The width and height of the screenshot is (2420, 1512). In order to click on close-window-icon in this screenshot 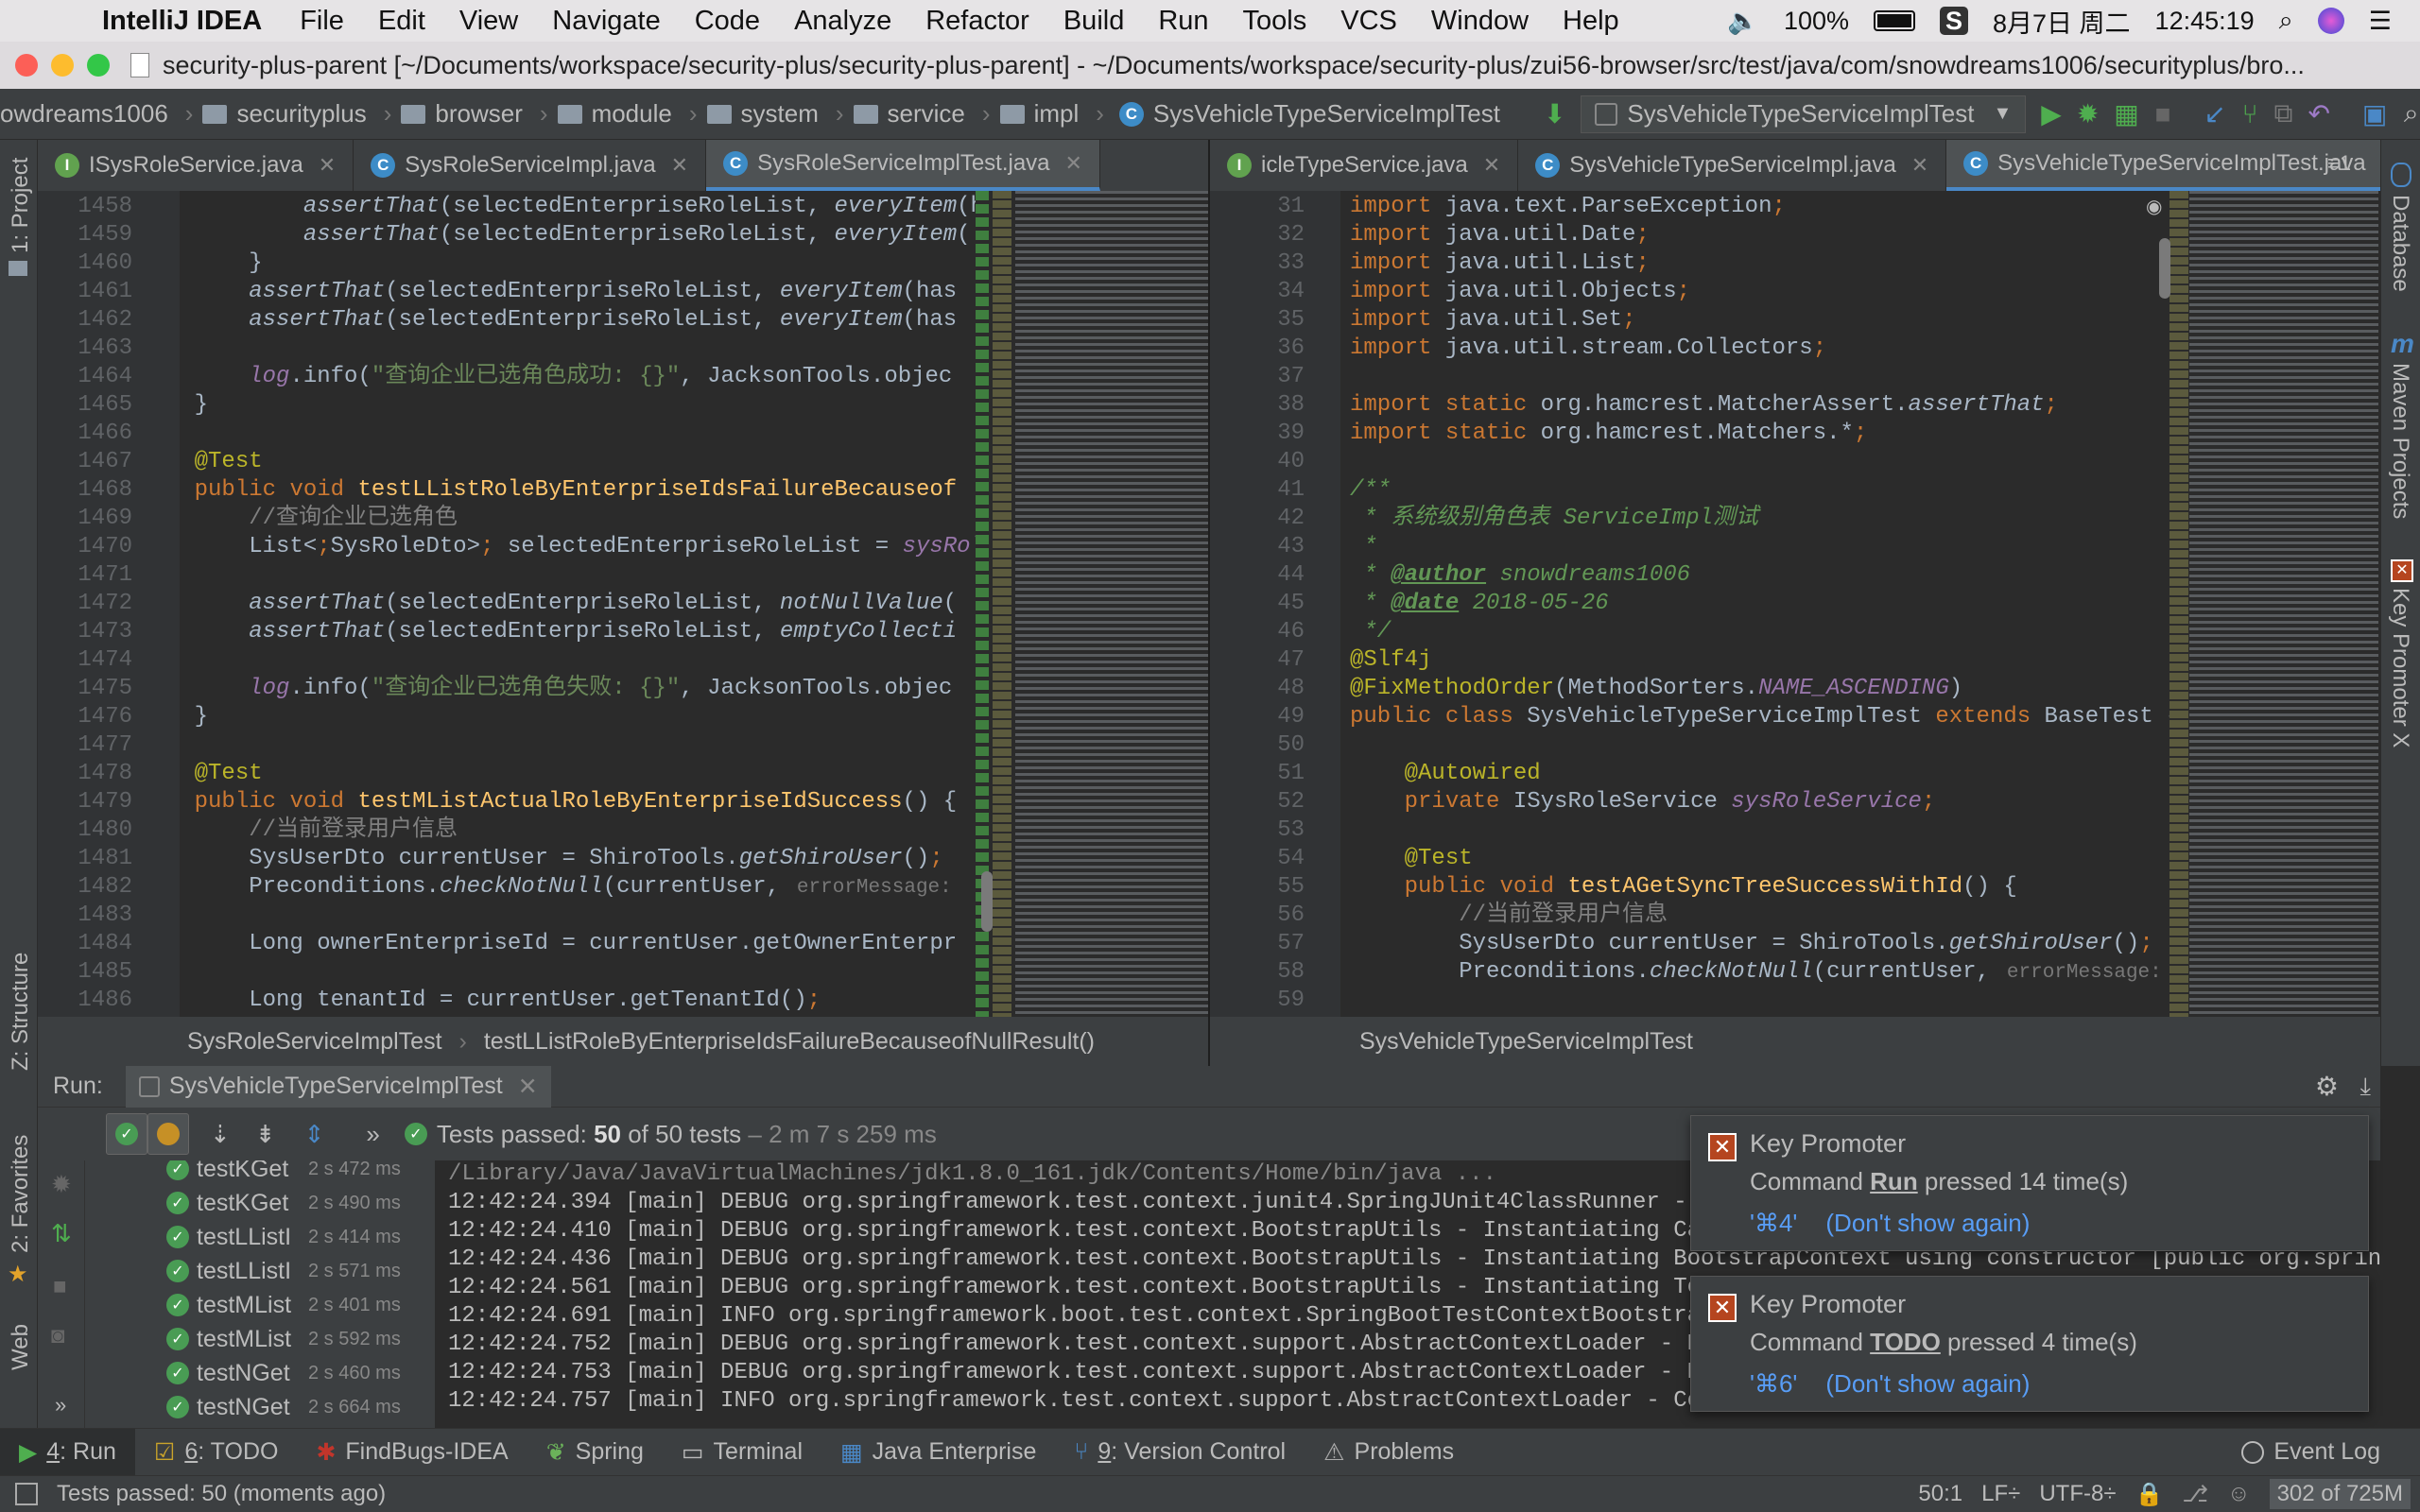, I will do `click(26, 65)`.